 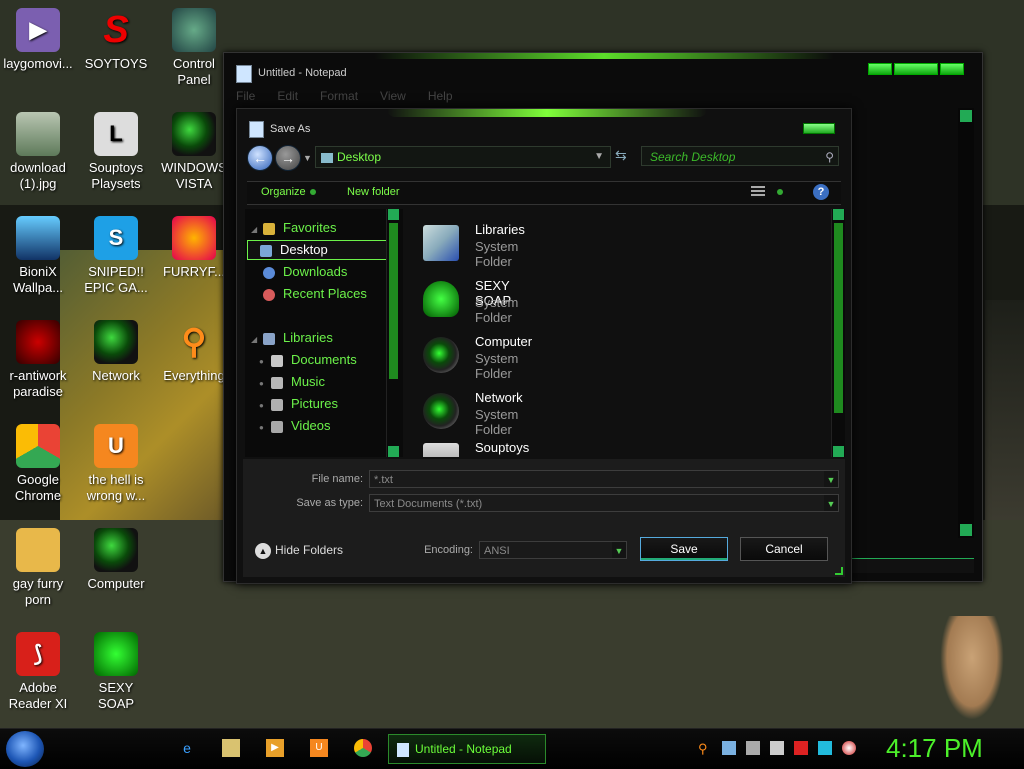 I want to click on tools-tray-icon, so click(x=753, y=748).